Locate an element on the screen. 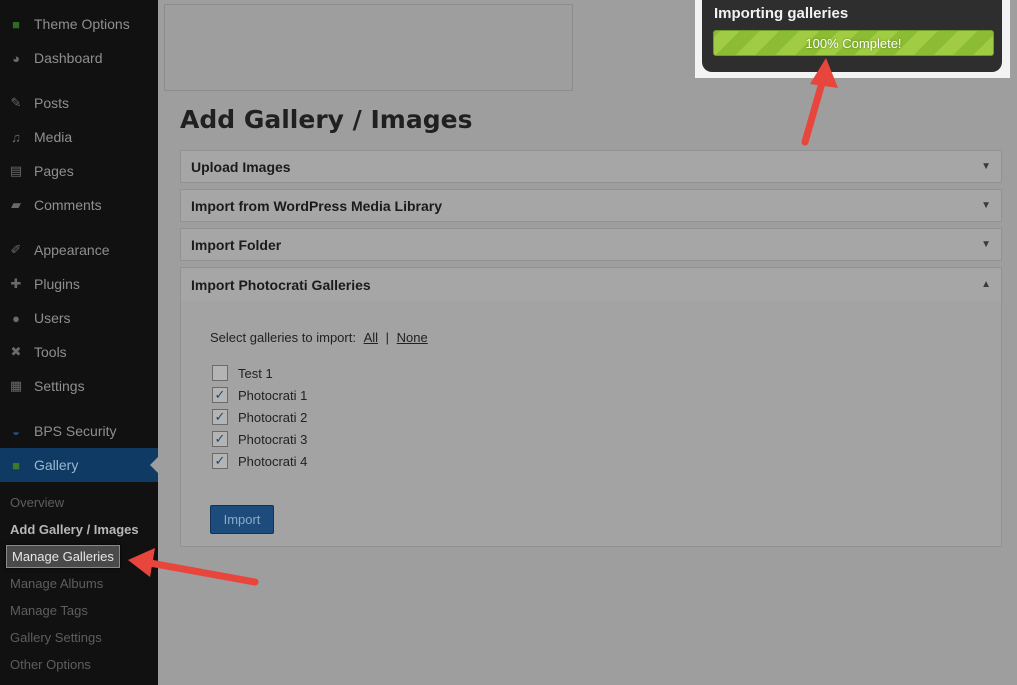 The height and width of the screenshot is (685, 1017). sidebar-item-users: ● Users is located at coordinates (79, 318).